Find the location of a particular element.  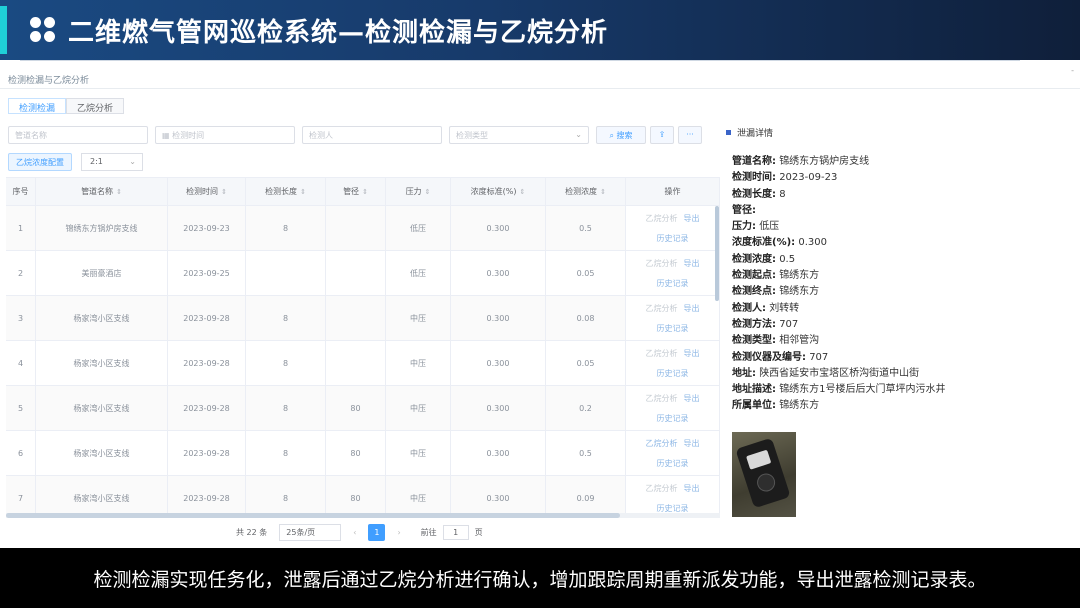

table-row: 4 杨家湾小区支线 2023-09-28 8 中压 0.300 0.05 乙烷分析 导出 历史记录 is located at coordinates (363, 363).